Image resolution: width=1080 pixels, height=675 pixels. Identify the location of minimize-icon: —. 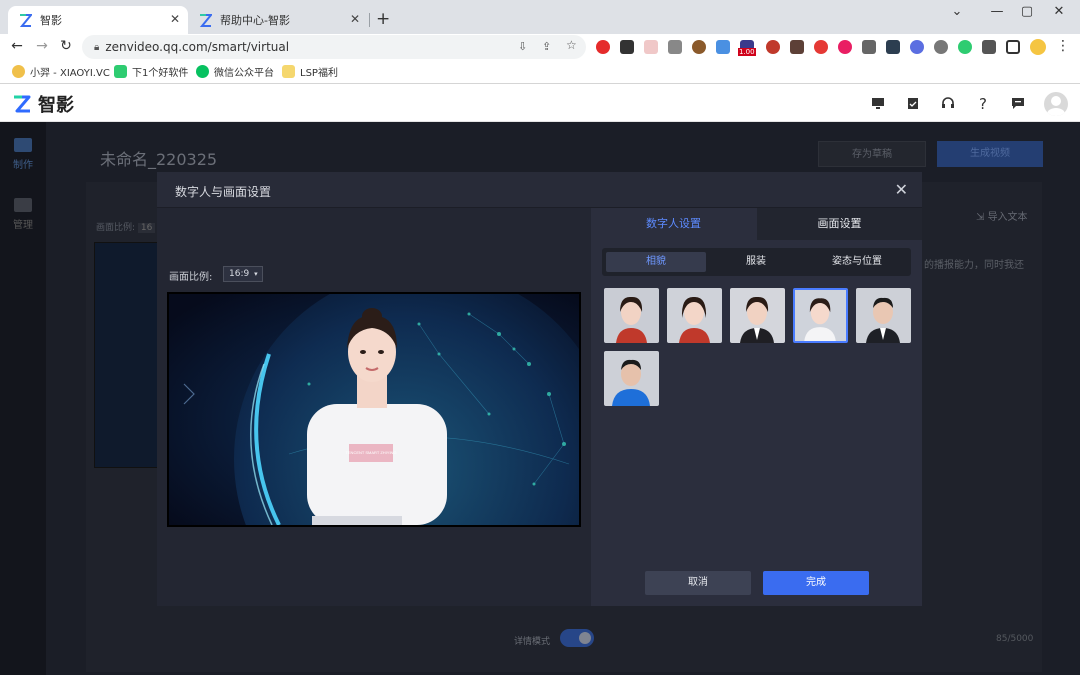
(997, 11).